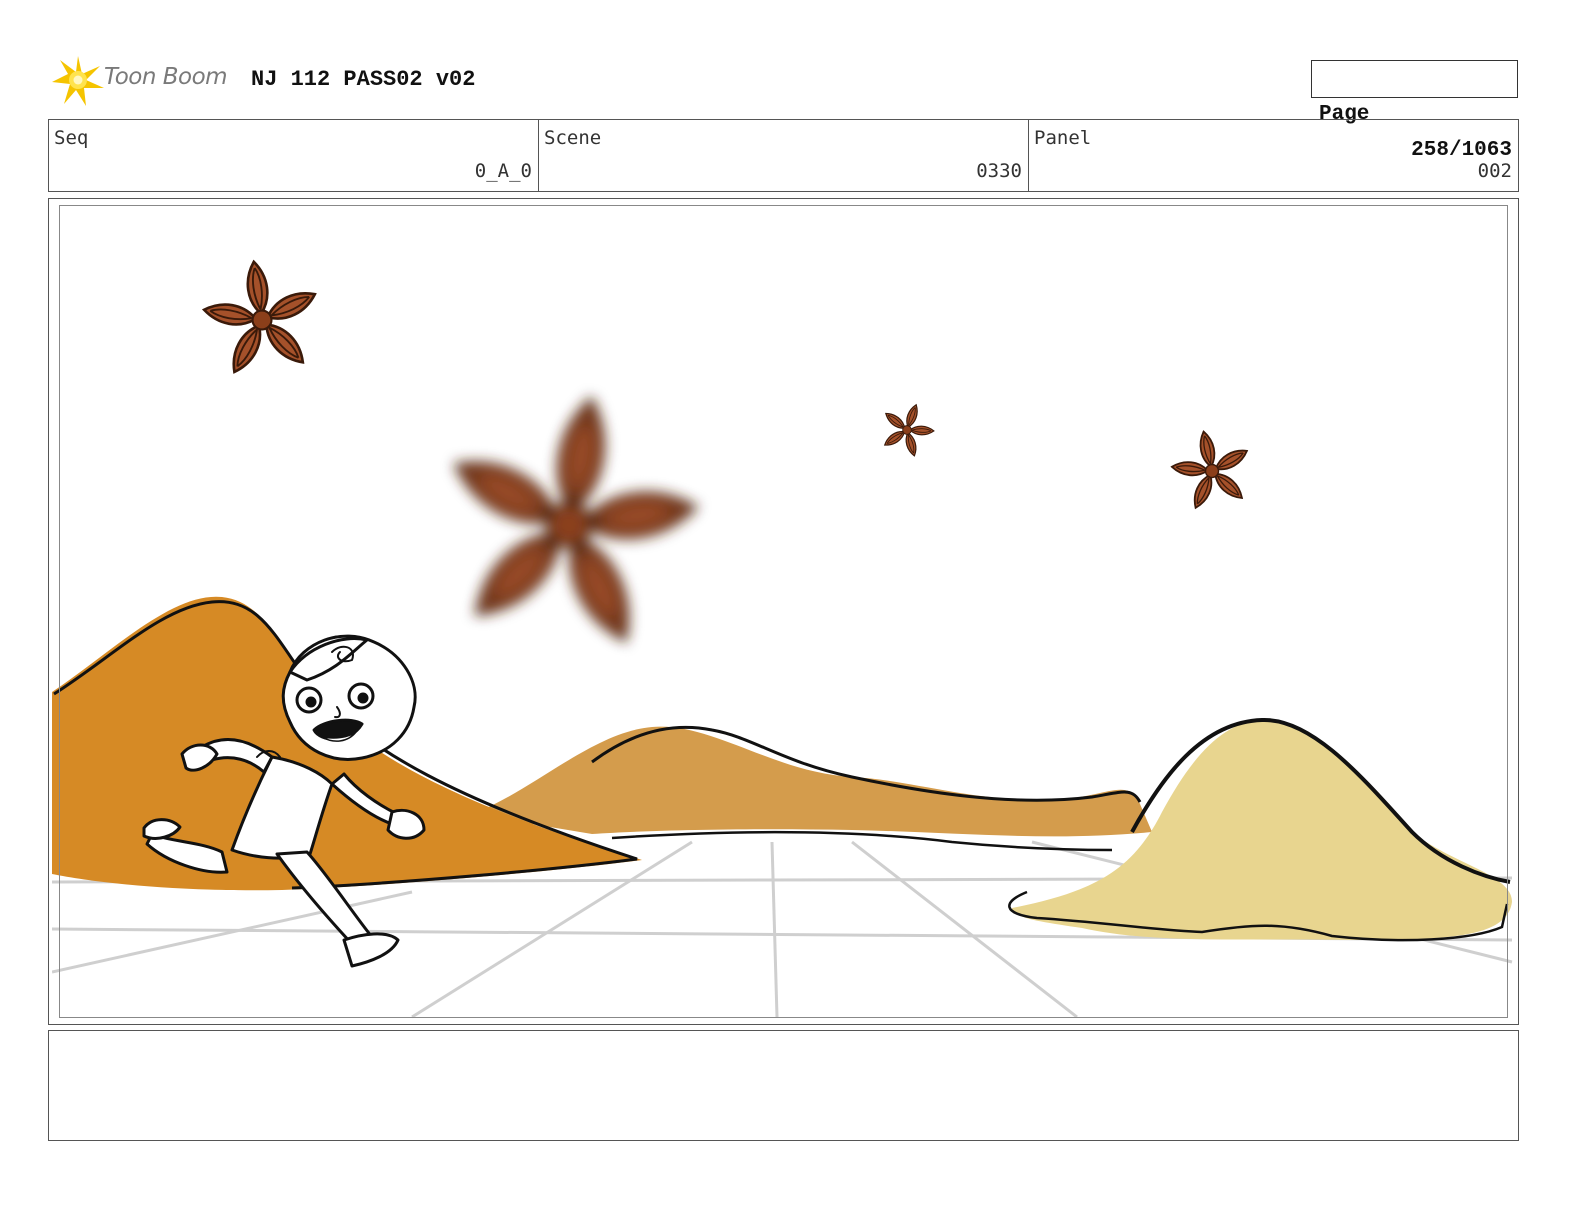  What do you see at coordinates (573, 138) in the screenshot?
I see `scene-label: Scene` at bounding box center [573, 138].